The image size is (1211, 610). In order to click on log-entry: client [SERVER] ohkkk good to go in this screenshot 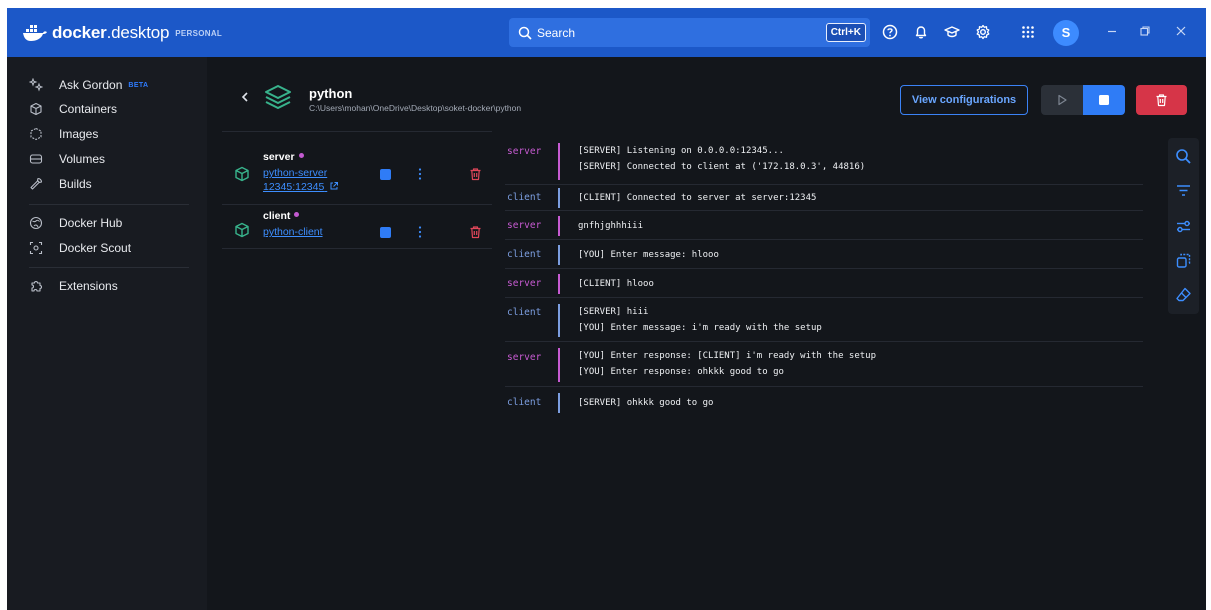, I will do `click(824, 402)`.